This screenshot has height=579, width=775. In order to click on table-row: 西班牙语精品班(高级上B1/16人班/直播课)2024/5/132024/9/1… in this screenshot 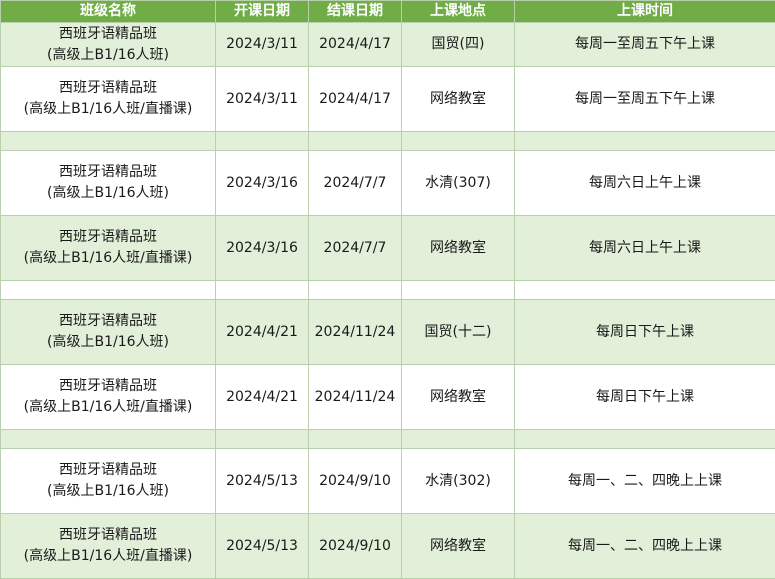, I will do `click(388, 546)`.